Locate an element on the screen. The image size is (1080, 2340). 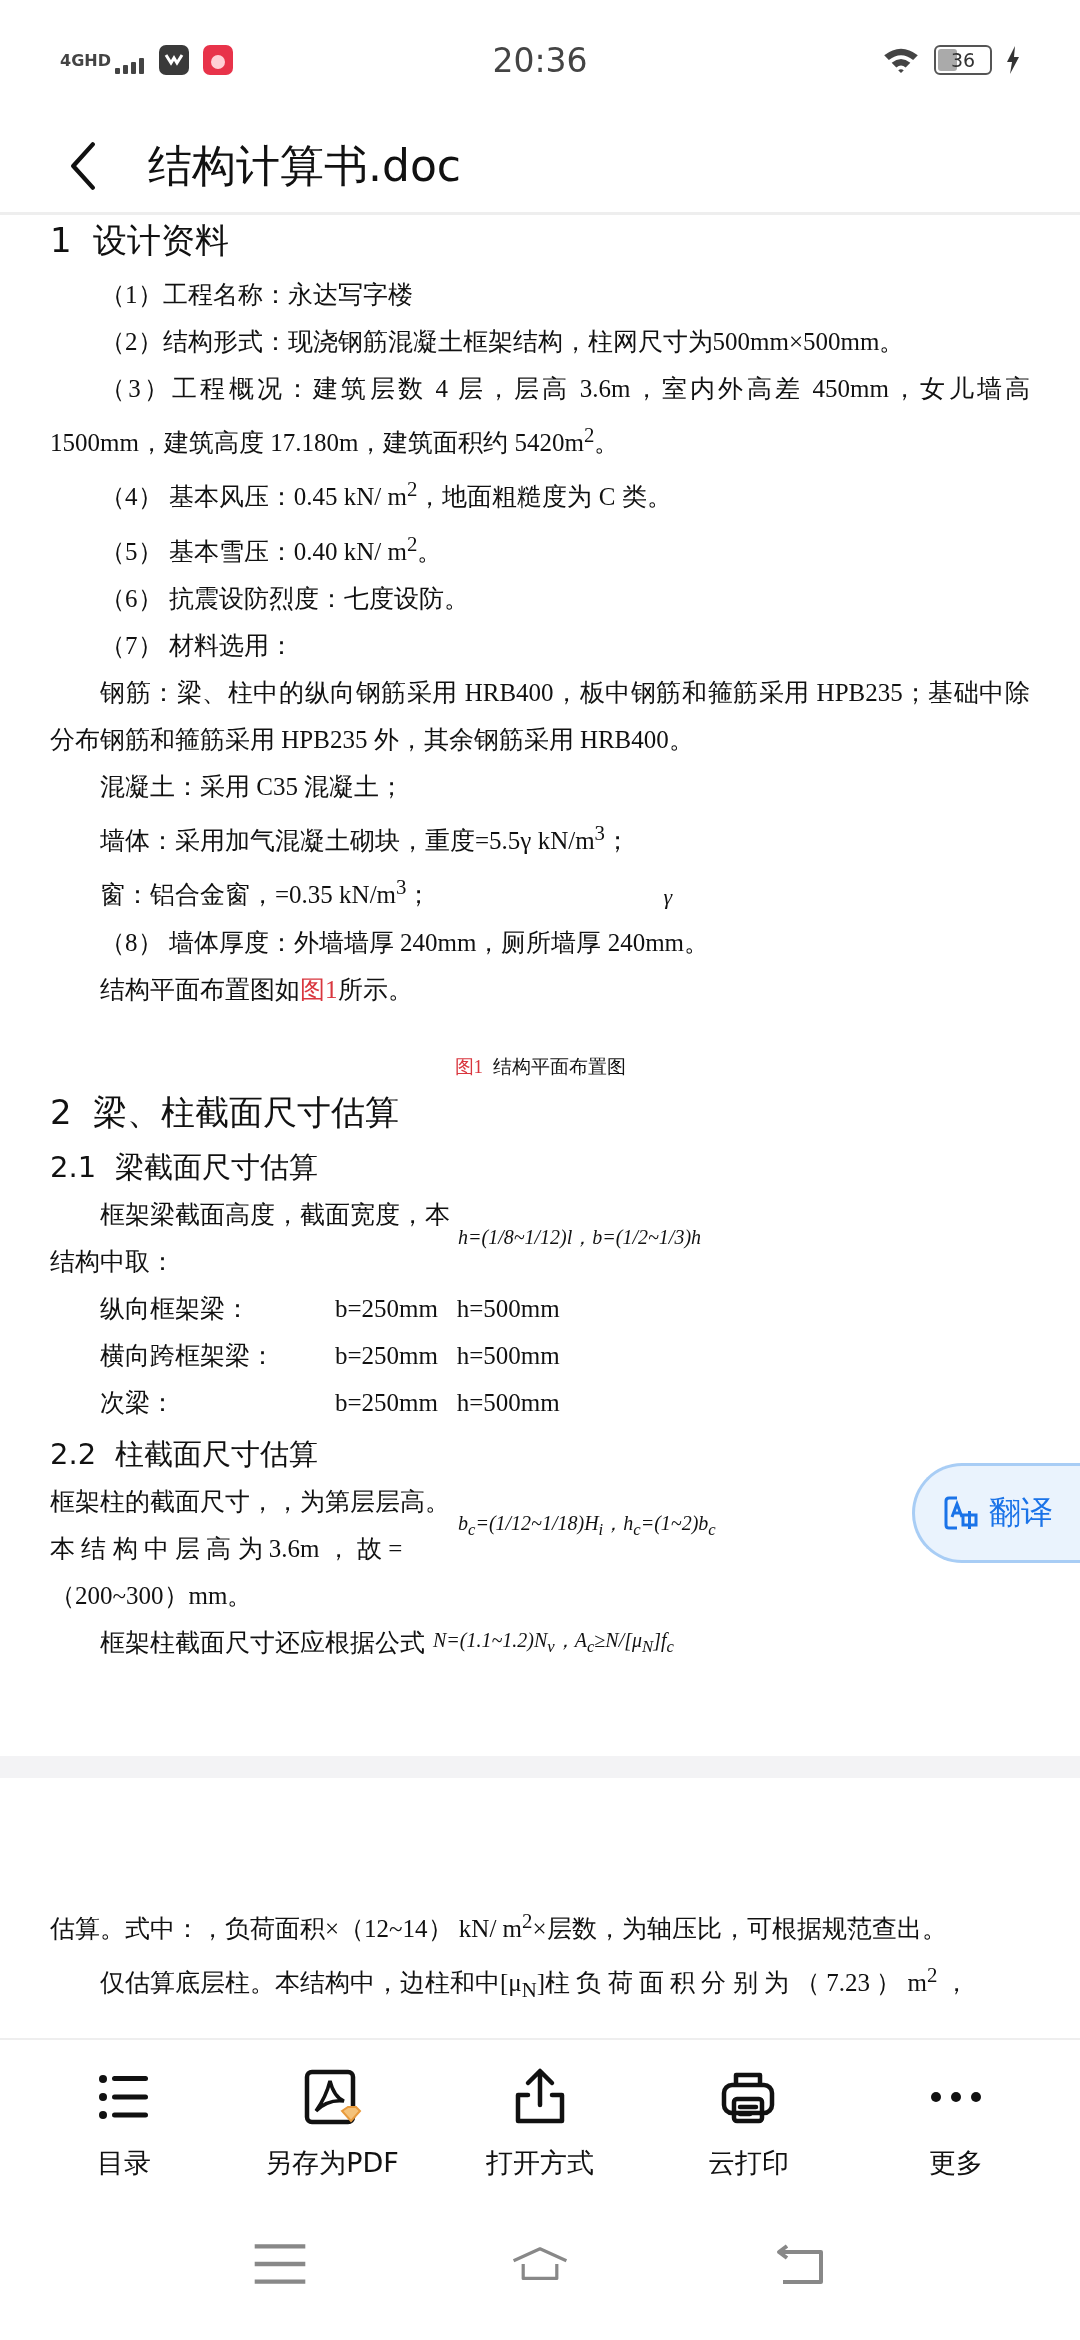
beam-label: 横向跨框架梁： is located at coordinates (188, 1355).